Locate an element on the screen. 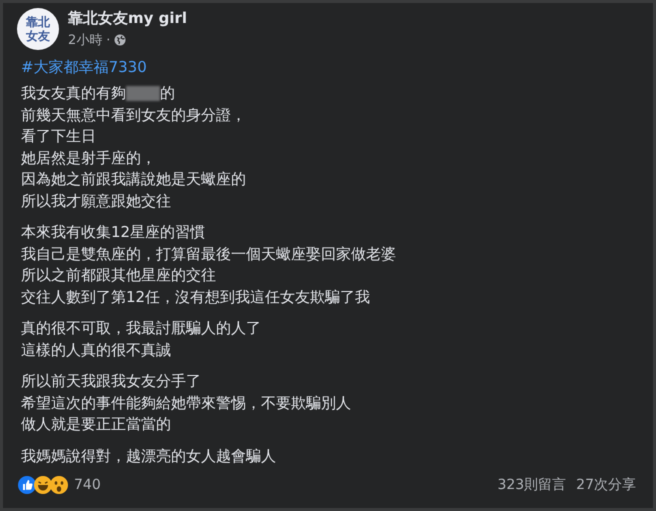  post-text-line: 我自己是雙魚座的，打算留最後一個天蠍座娶回家做老婆 is located at coordinates (209, 254).